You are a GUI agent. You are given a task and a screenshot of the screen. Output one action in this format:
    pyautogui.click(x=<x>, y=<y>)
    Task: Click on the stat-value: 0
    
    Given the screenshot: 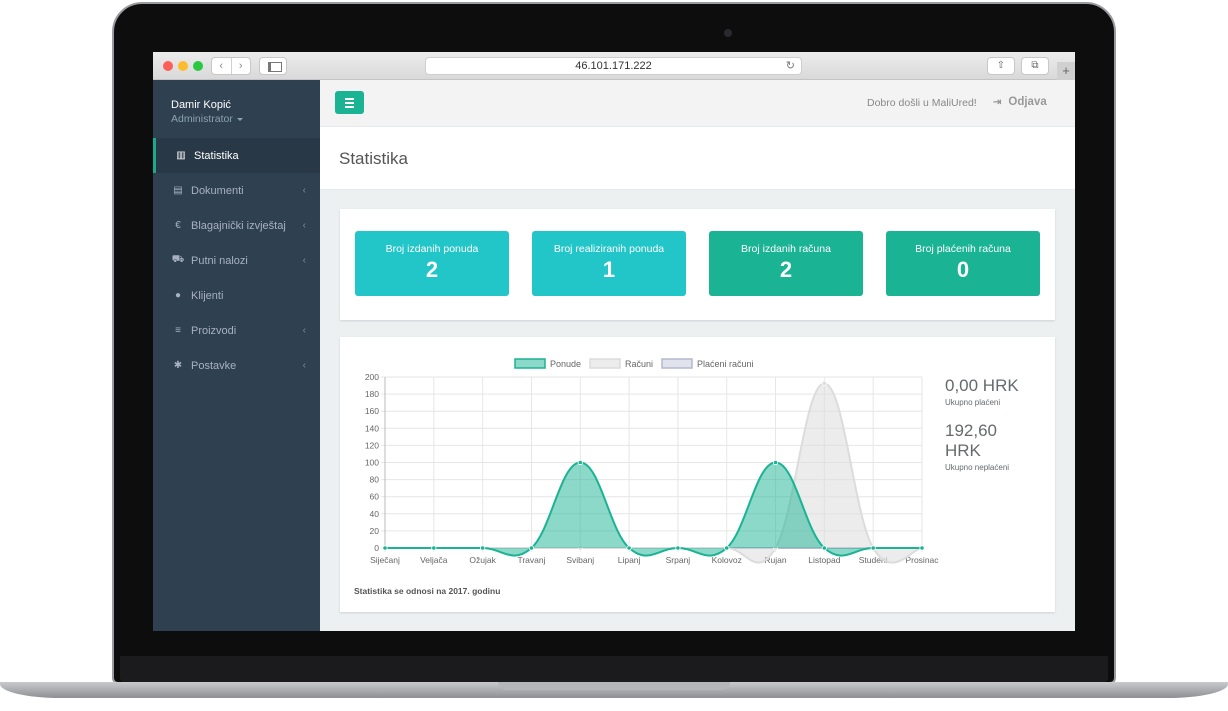 What is the action you would take?
    pyautogui.click(x=963, y=269)
    